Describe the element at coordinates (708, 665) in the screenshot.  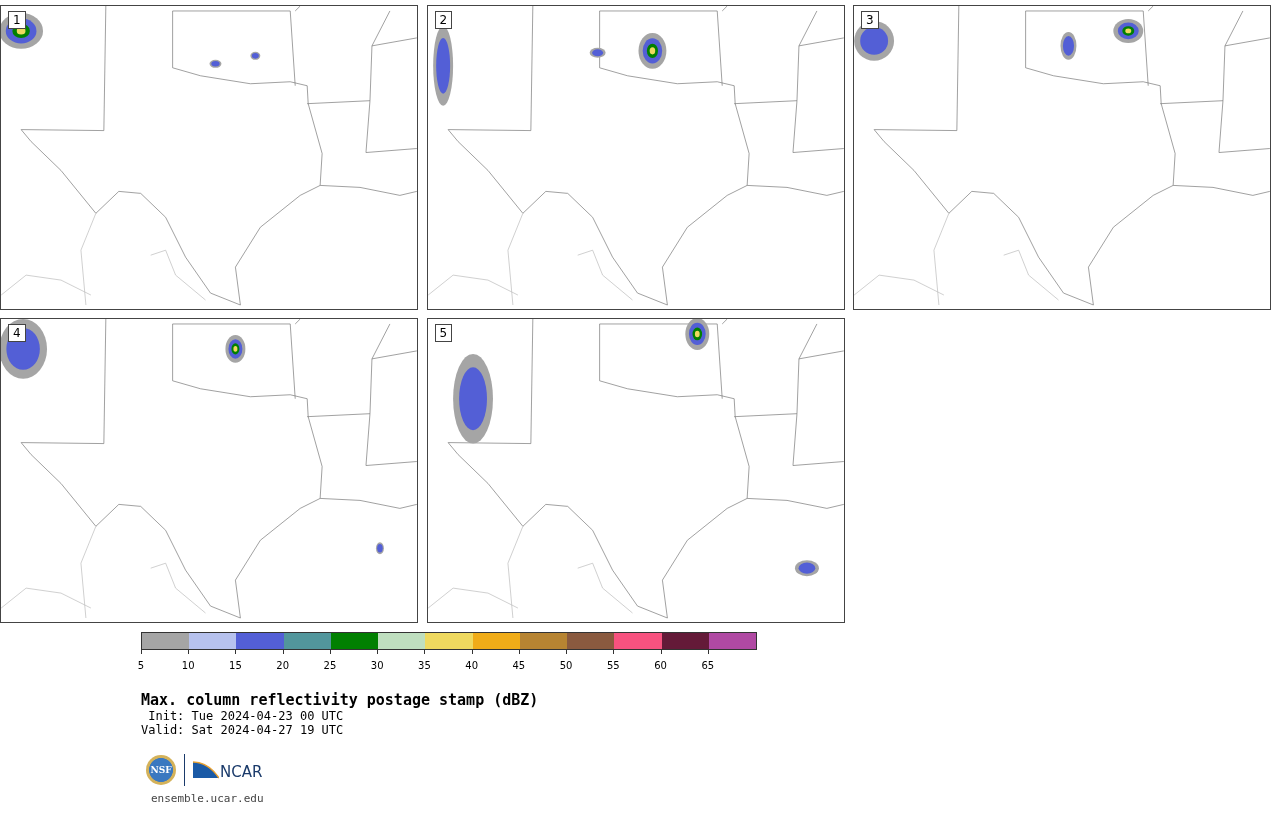
I see `colorbar-tick-label: 65` at that location.